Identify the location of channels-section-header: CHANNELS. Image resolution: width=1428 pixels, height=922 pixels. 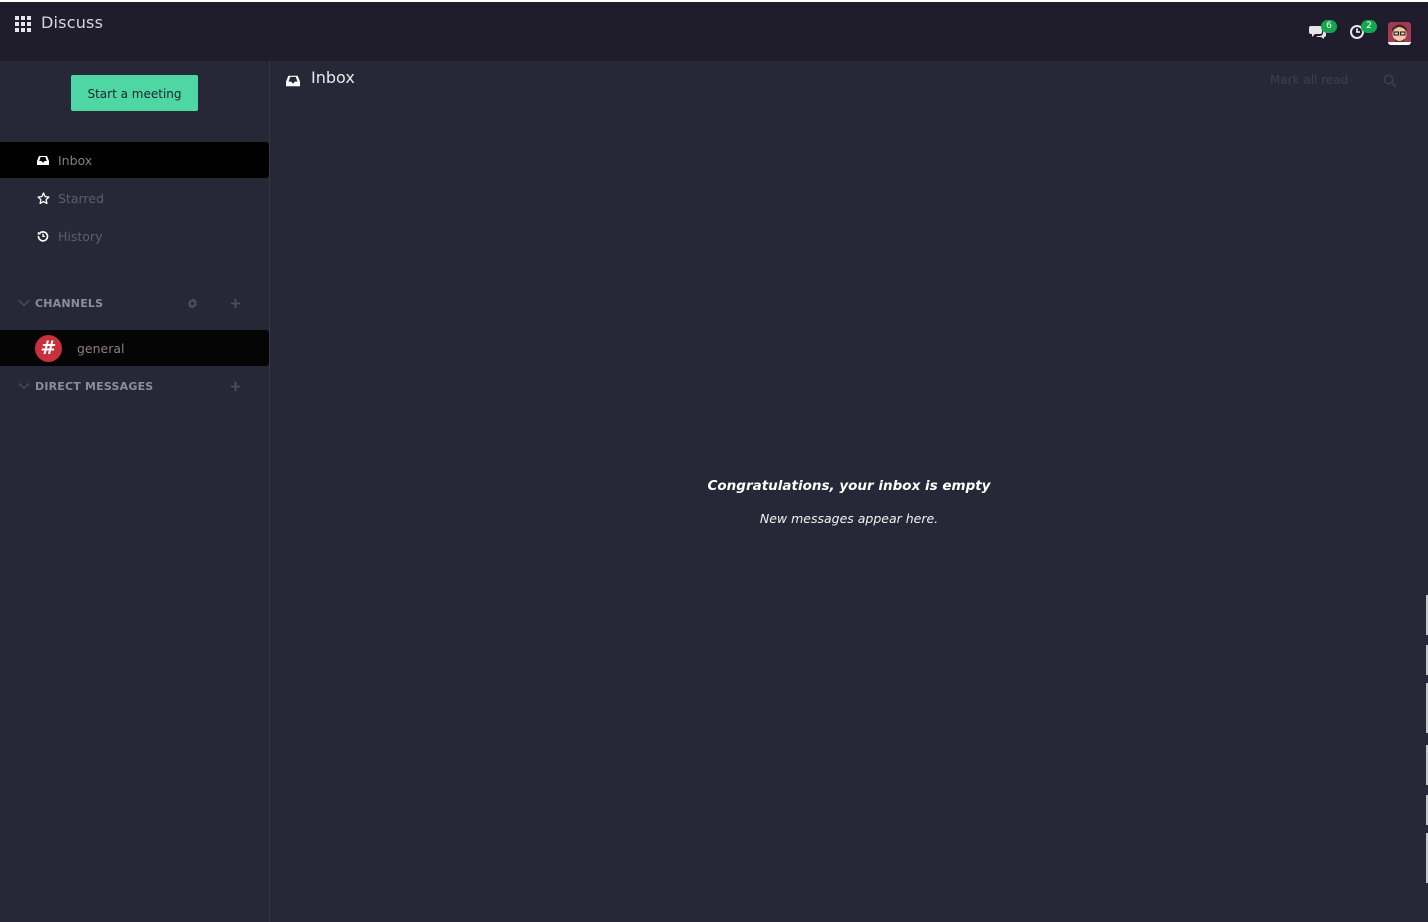
(134, 303).